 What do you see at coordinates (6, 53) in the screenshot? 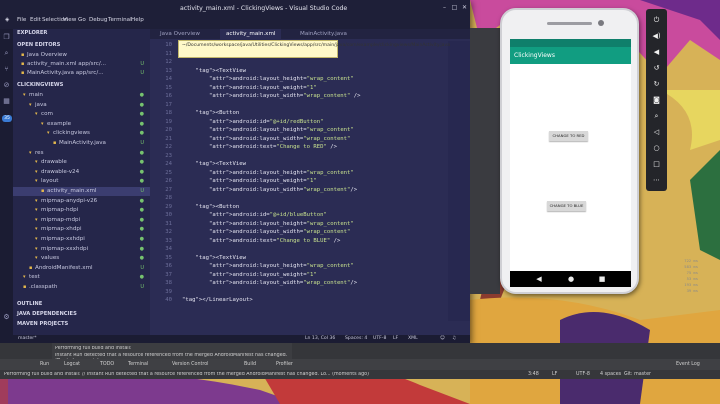
I see `search-icon: ⌕` at bounding box center [6, 53].